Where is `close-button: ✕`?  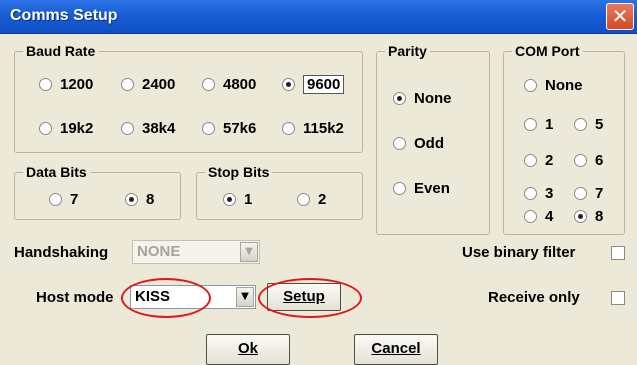 close-button: ✕ is located at coordinates (620, 16).